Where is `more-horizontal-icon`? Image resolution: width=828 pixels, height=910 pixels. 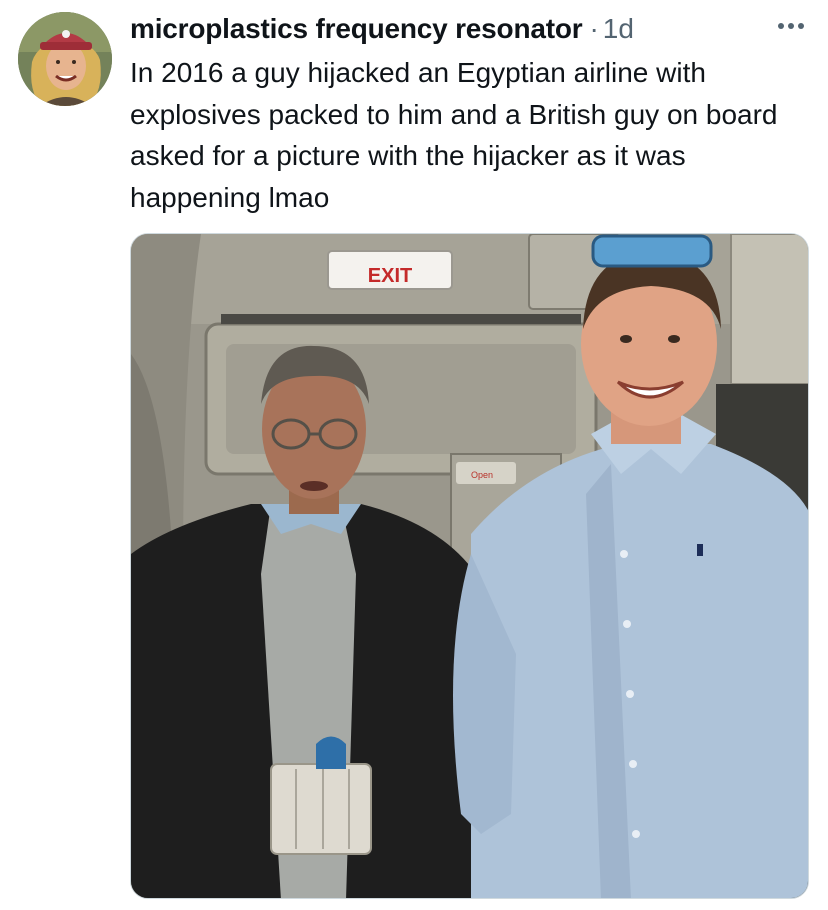 more-horizontal-icon is located at coordinates (791, 26).